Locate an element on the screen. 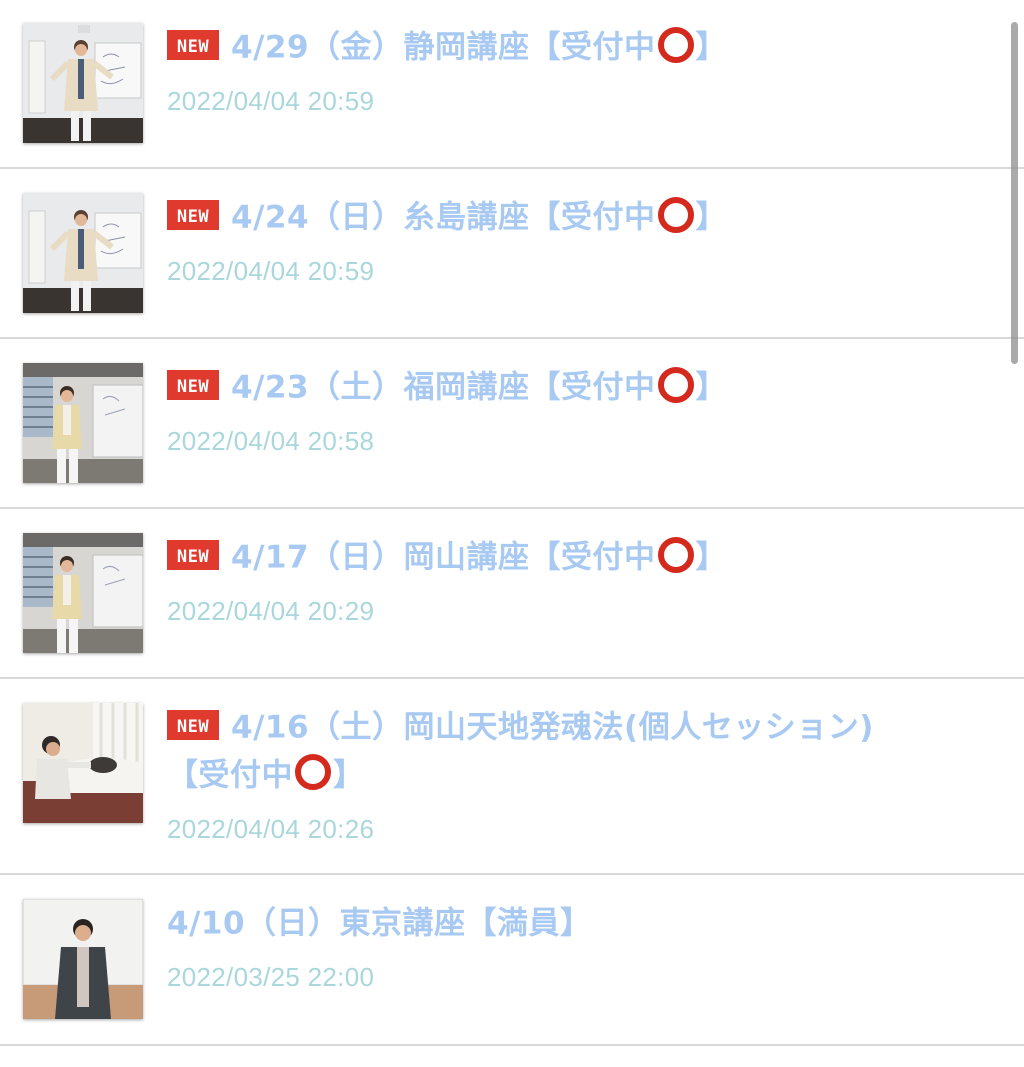 The image size is (1024, 1067). item-date: 2022/04/04 20:29 is located at coordinates (271, 611).